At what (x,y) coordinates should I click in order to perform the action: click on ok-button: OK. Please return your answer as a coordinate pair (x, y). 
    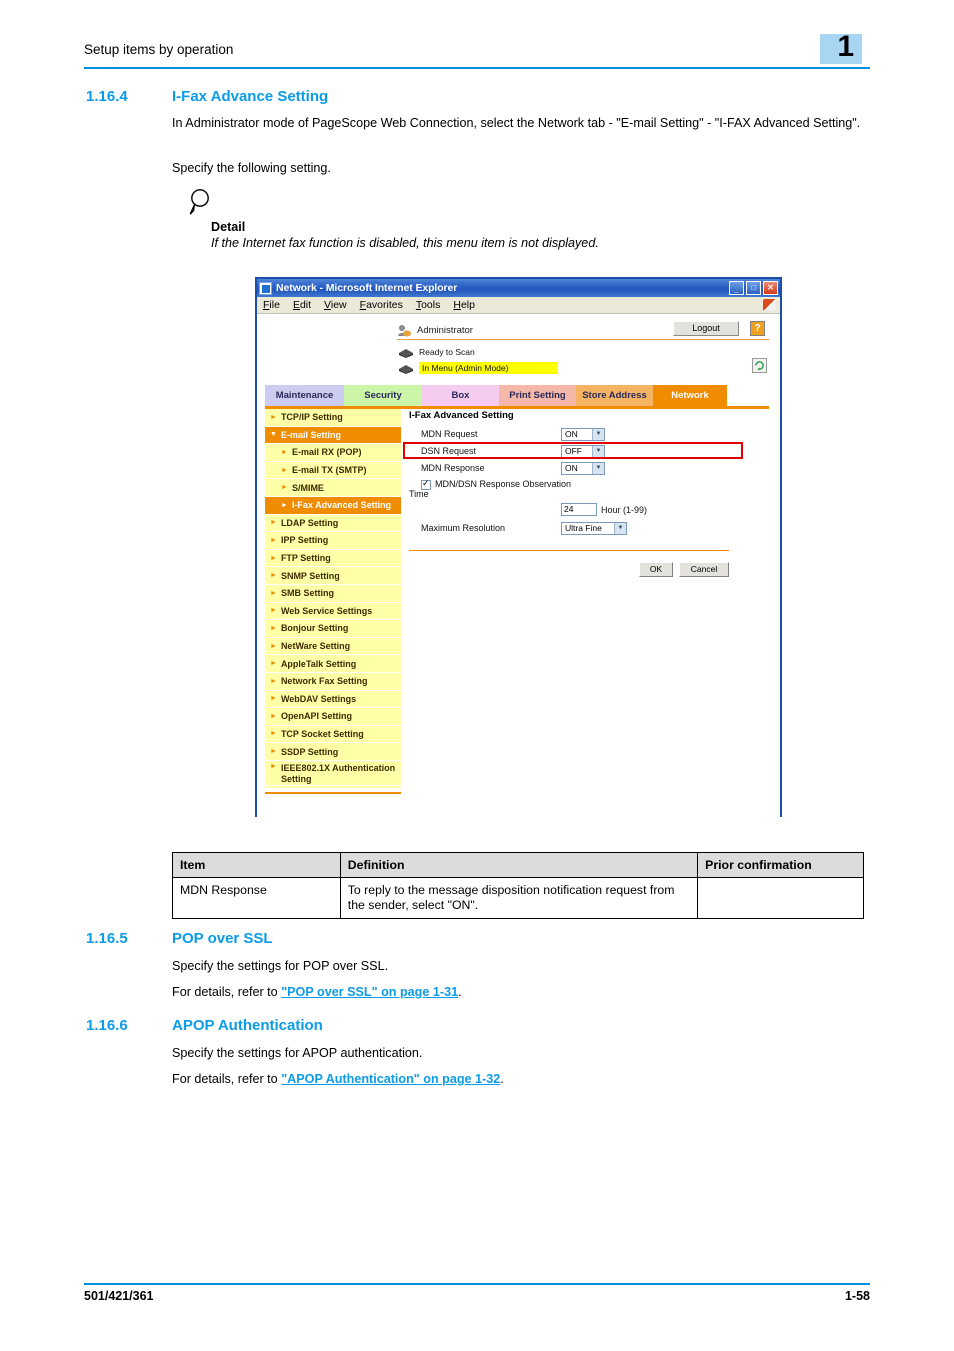
    Looking at the image, I should click on (656, 569).